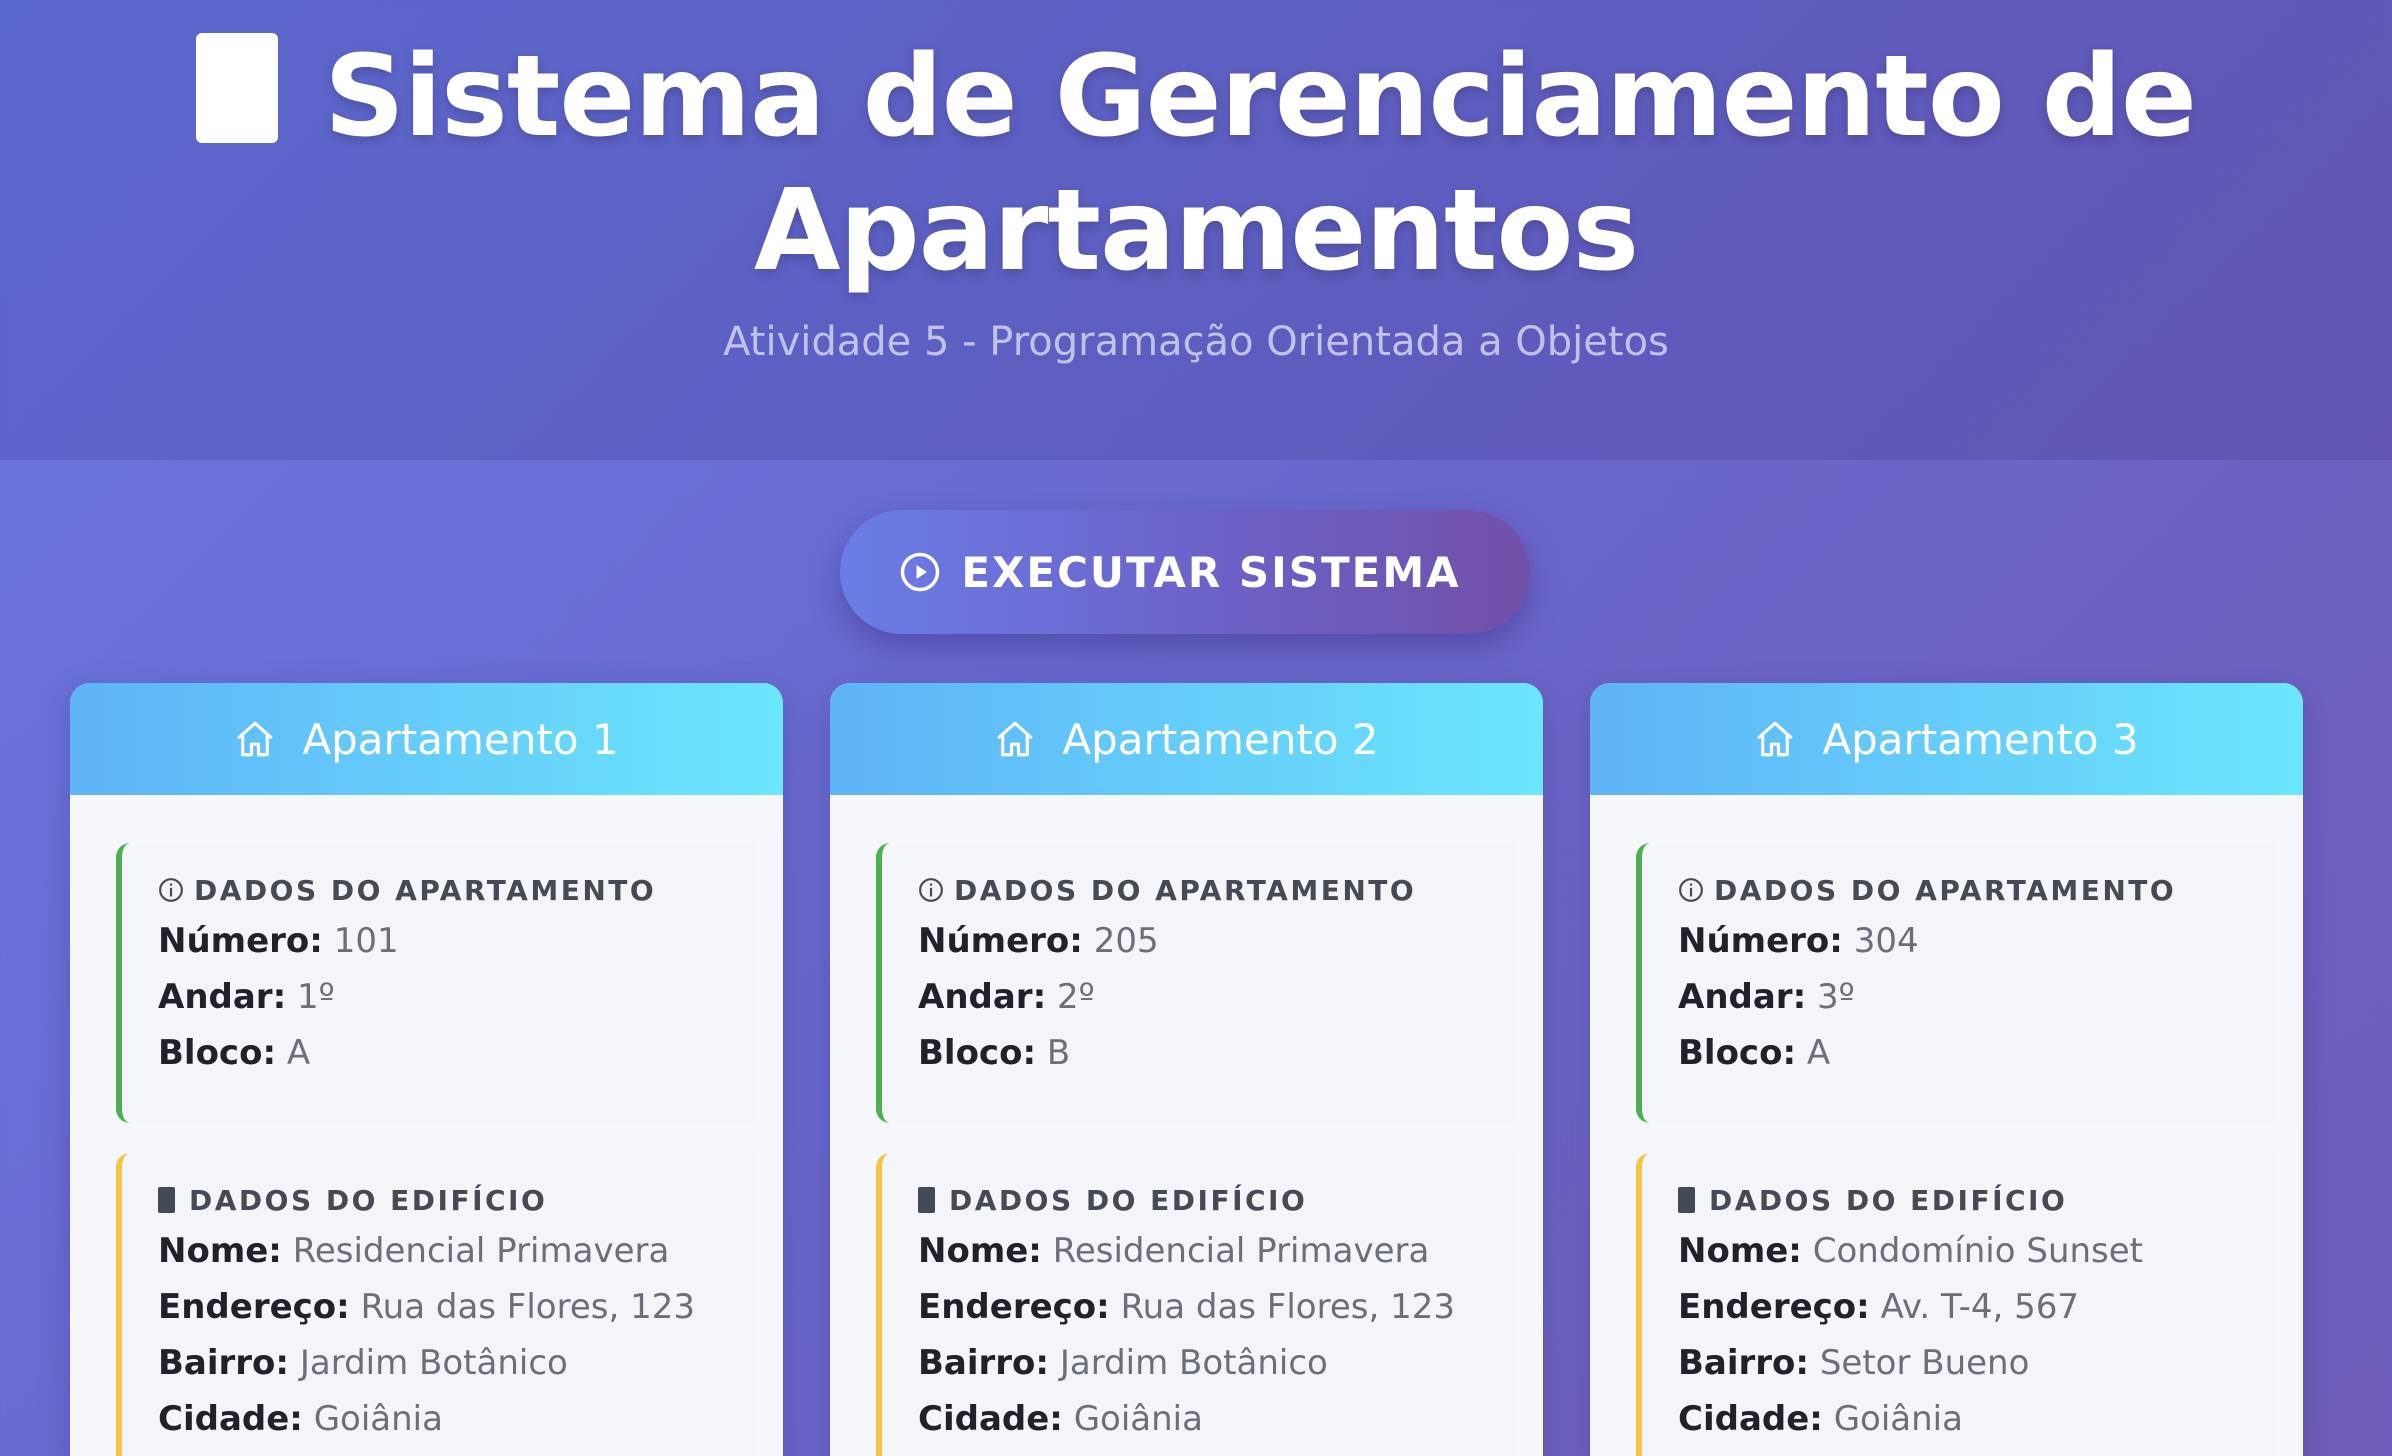 The width and height of the screenshot is (2392, 1456). I want to click on andar-value: 1º, so click(315, 997).